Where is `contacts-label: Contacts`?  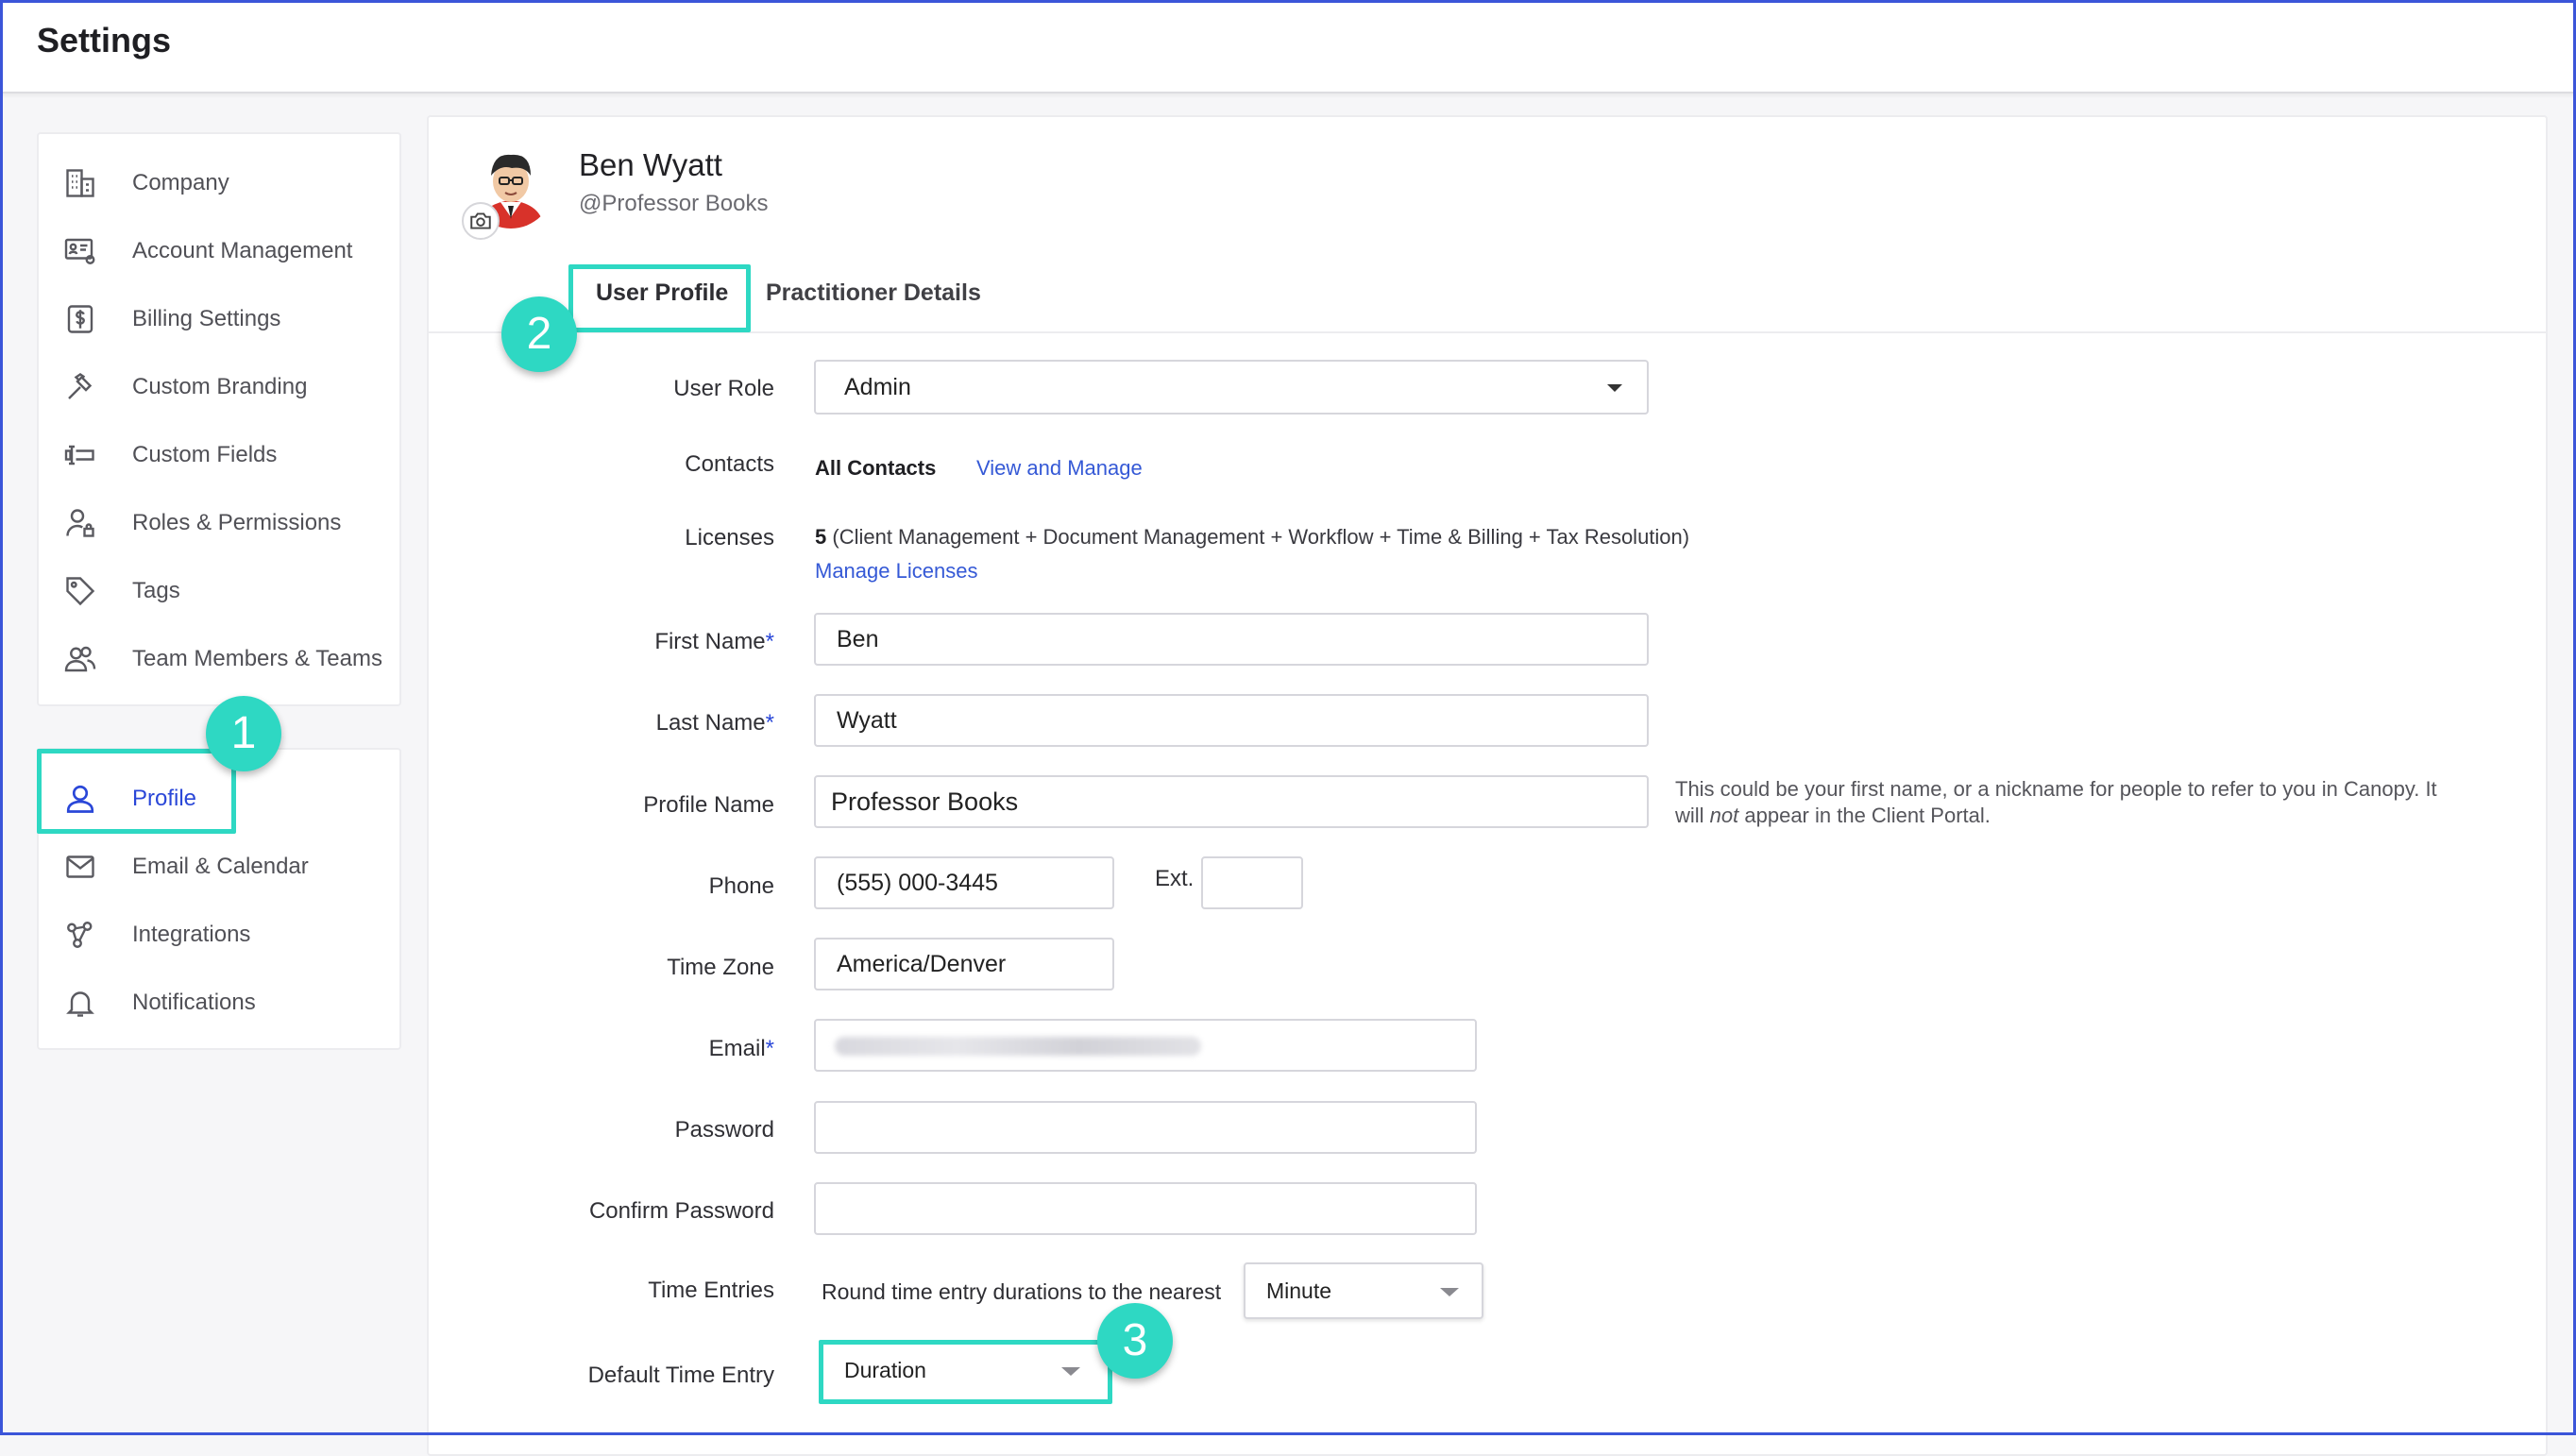
contacts-label: Contacts is located at coordinates (729, 464).